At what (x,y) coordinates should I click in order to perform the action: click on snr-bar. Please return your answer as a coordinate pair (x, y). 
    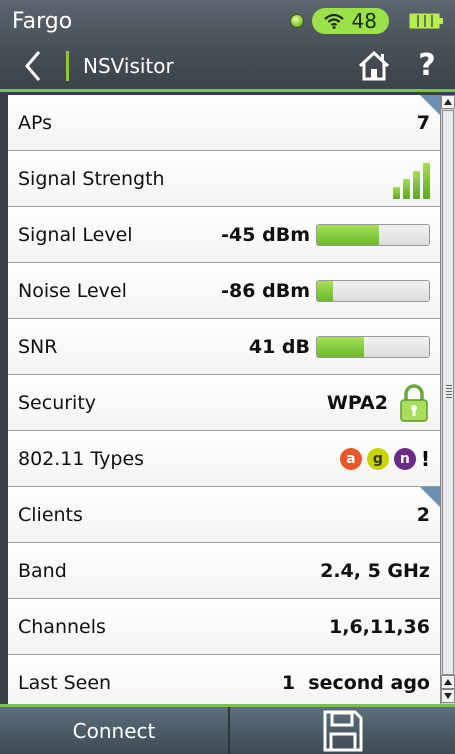
    Looking at the image, I should click on (373, 346).